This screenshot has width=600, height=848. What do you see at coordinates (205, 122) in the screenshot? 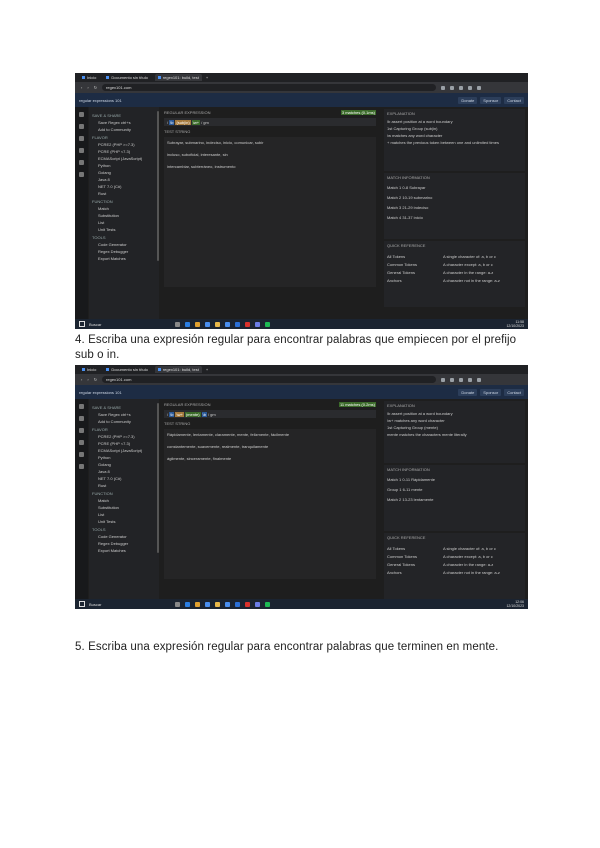
I see `regex-flags: / gm` at bounding box center [205, 122].